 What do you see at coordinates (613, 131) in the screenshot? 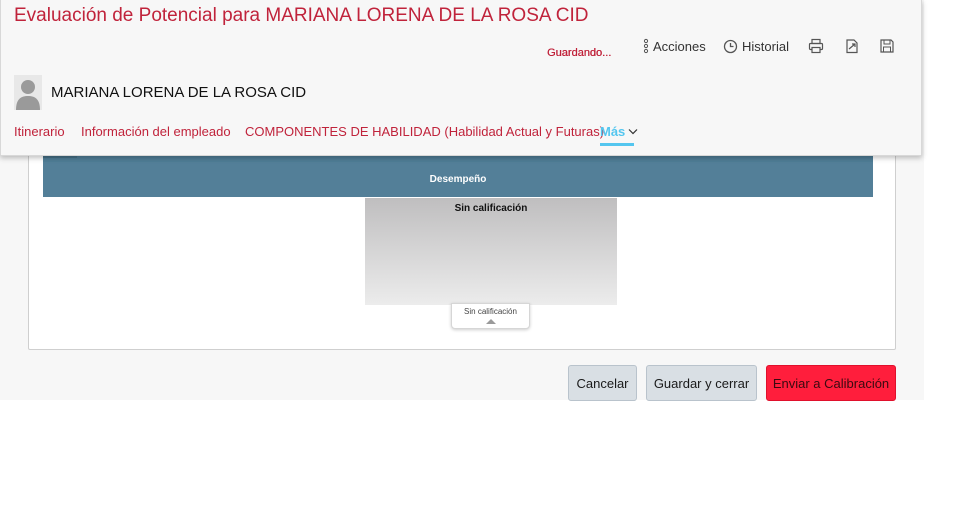
I see `tab-more-label: Más` at bounding box center [613, 131].